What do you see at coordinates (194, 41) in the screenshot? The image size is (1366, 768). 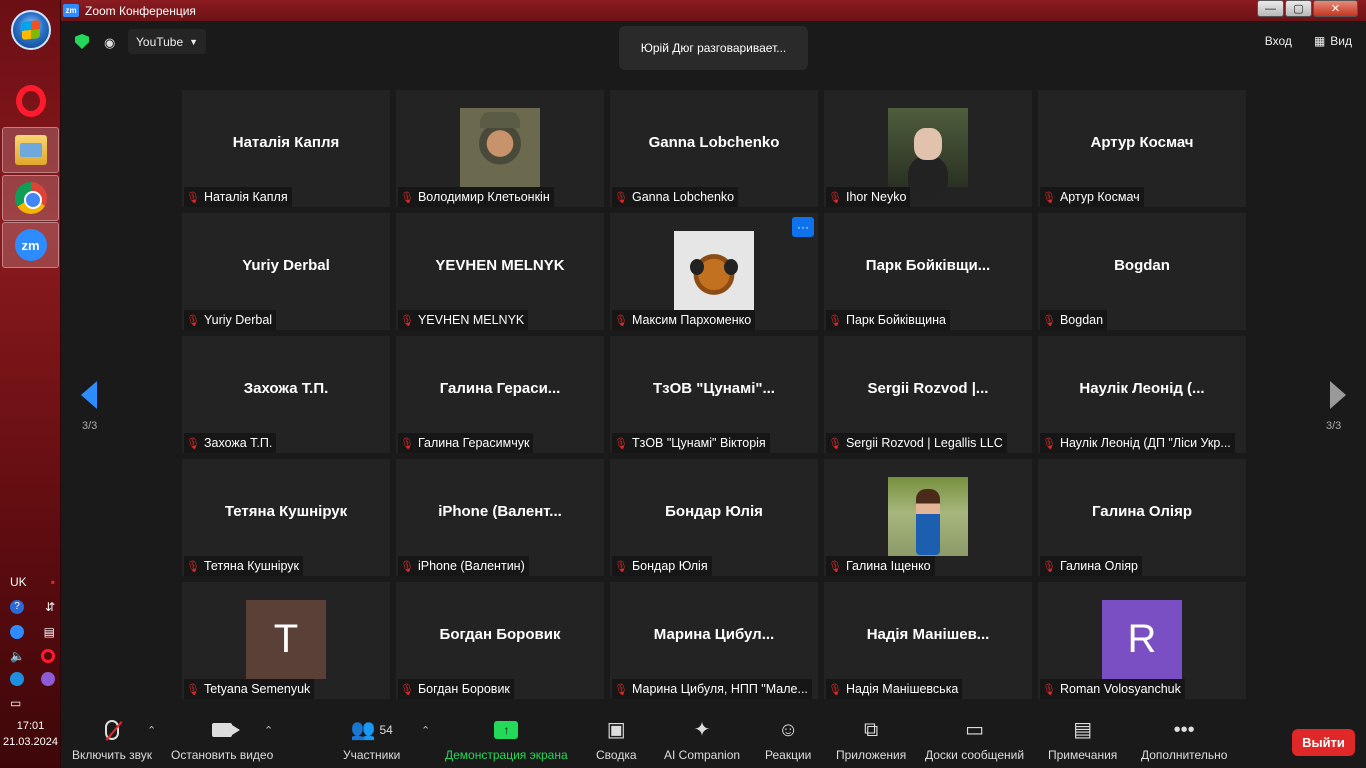 I see `chevron-down-icon: ▼` at bounding box center [194, 41].